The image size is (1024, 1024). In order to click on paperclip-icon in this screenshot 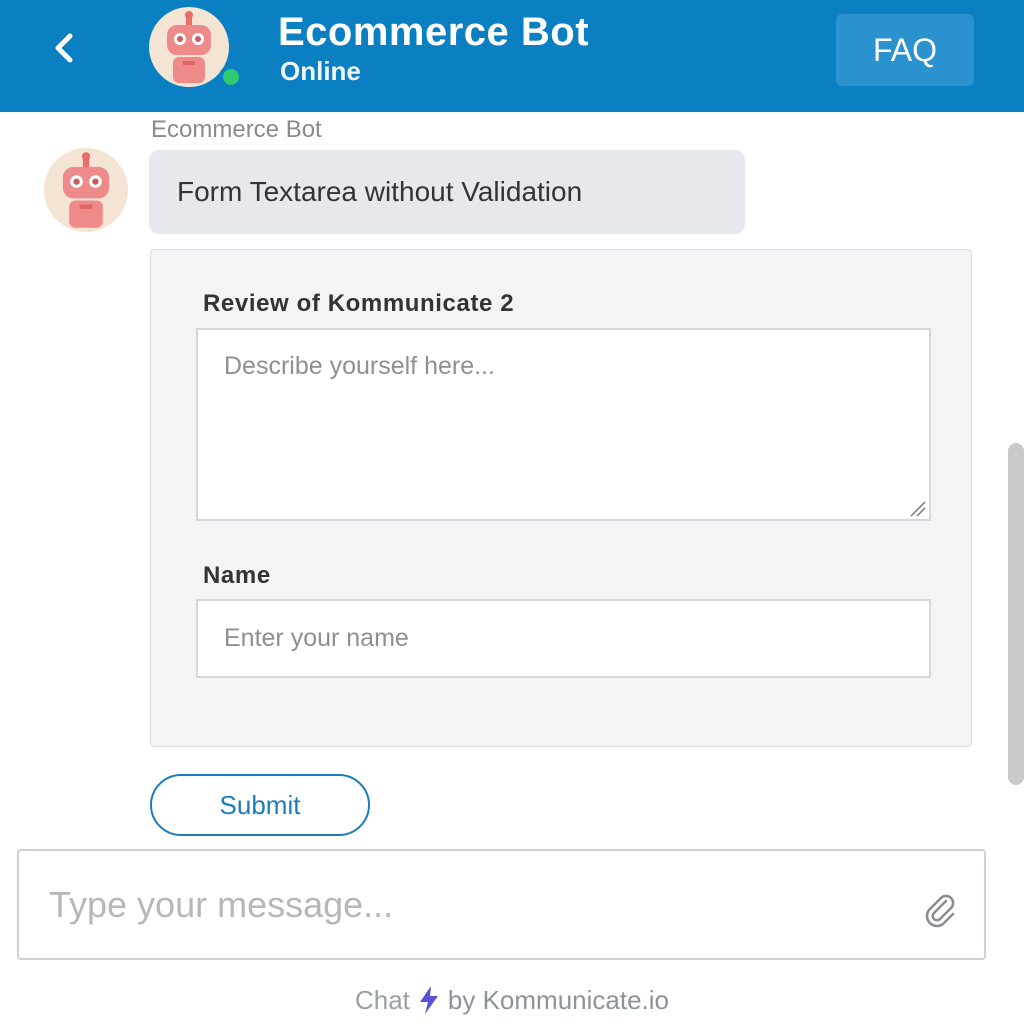, I will do `click(940, 911)`.